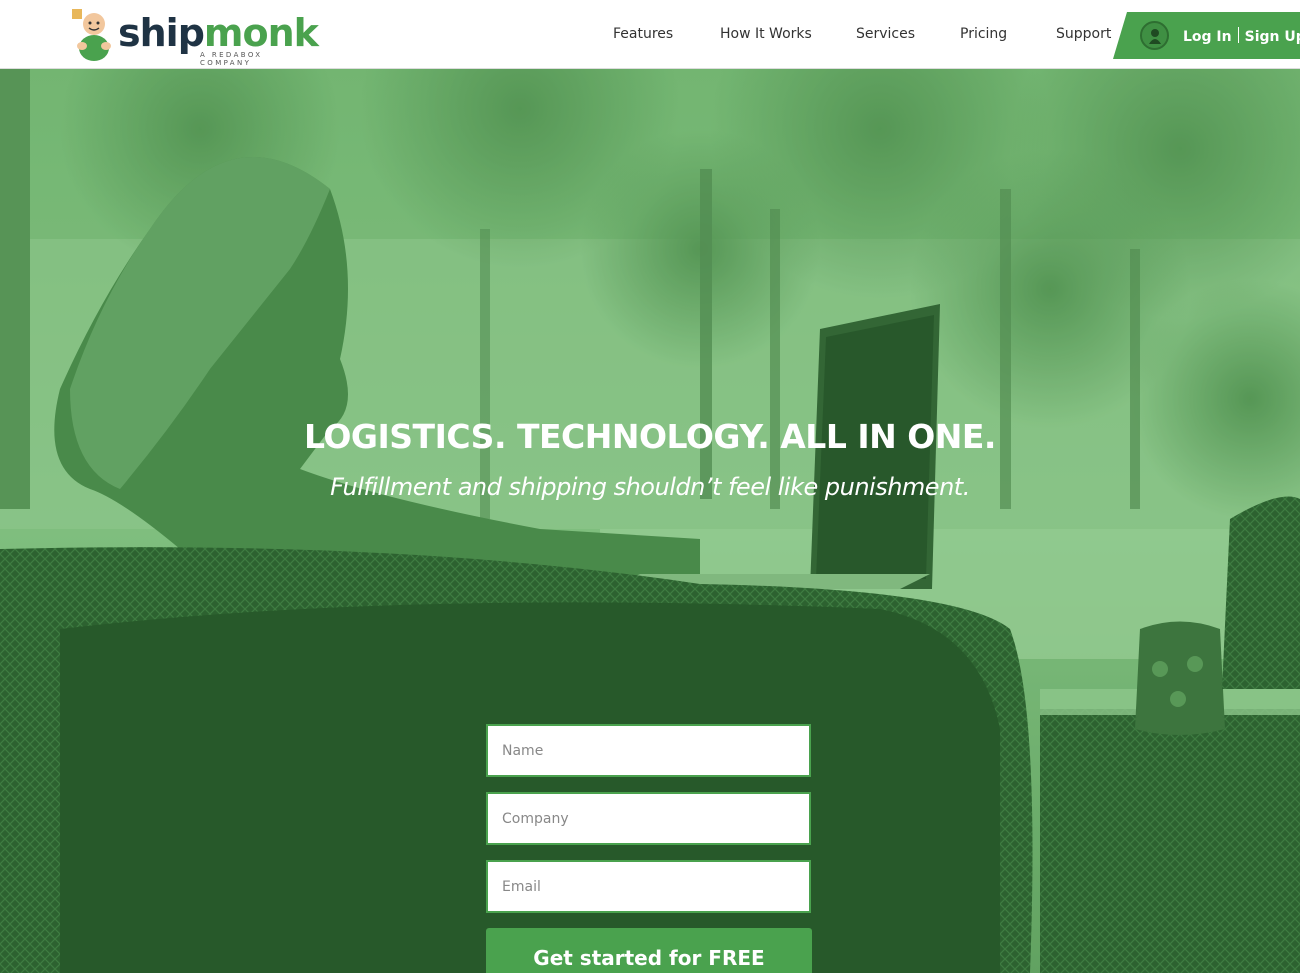 The width and height of the screenshot is (1300, 973). I want to click on nav-services: Services, so click(885, 34).